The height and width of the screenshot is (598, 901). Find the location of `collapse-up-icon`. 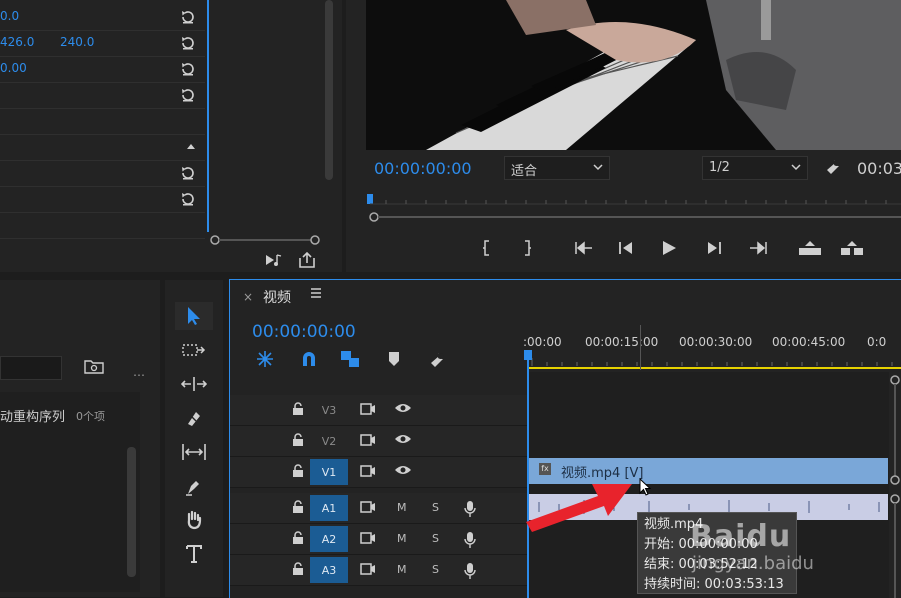

collapse-up-icon is located at coordinates (191, 146).